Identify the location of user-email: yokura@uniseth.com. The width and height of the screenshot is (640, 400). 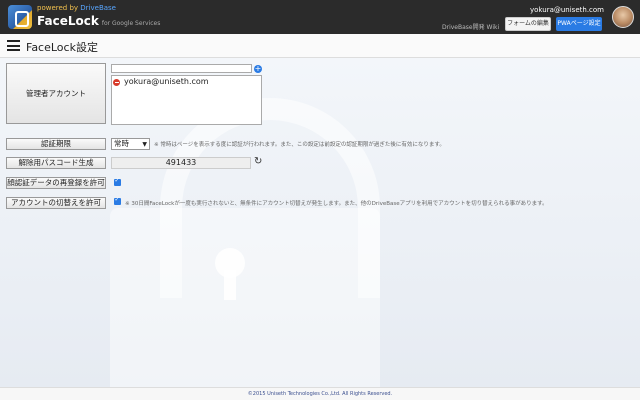
(567, 10).